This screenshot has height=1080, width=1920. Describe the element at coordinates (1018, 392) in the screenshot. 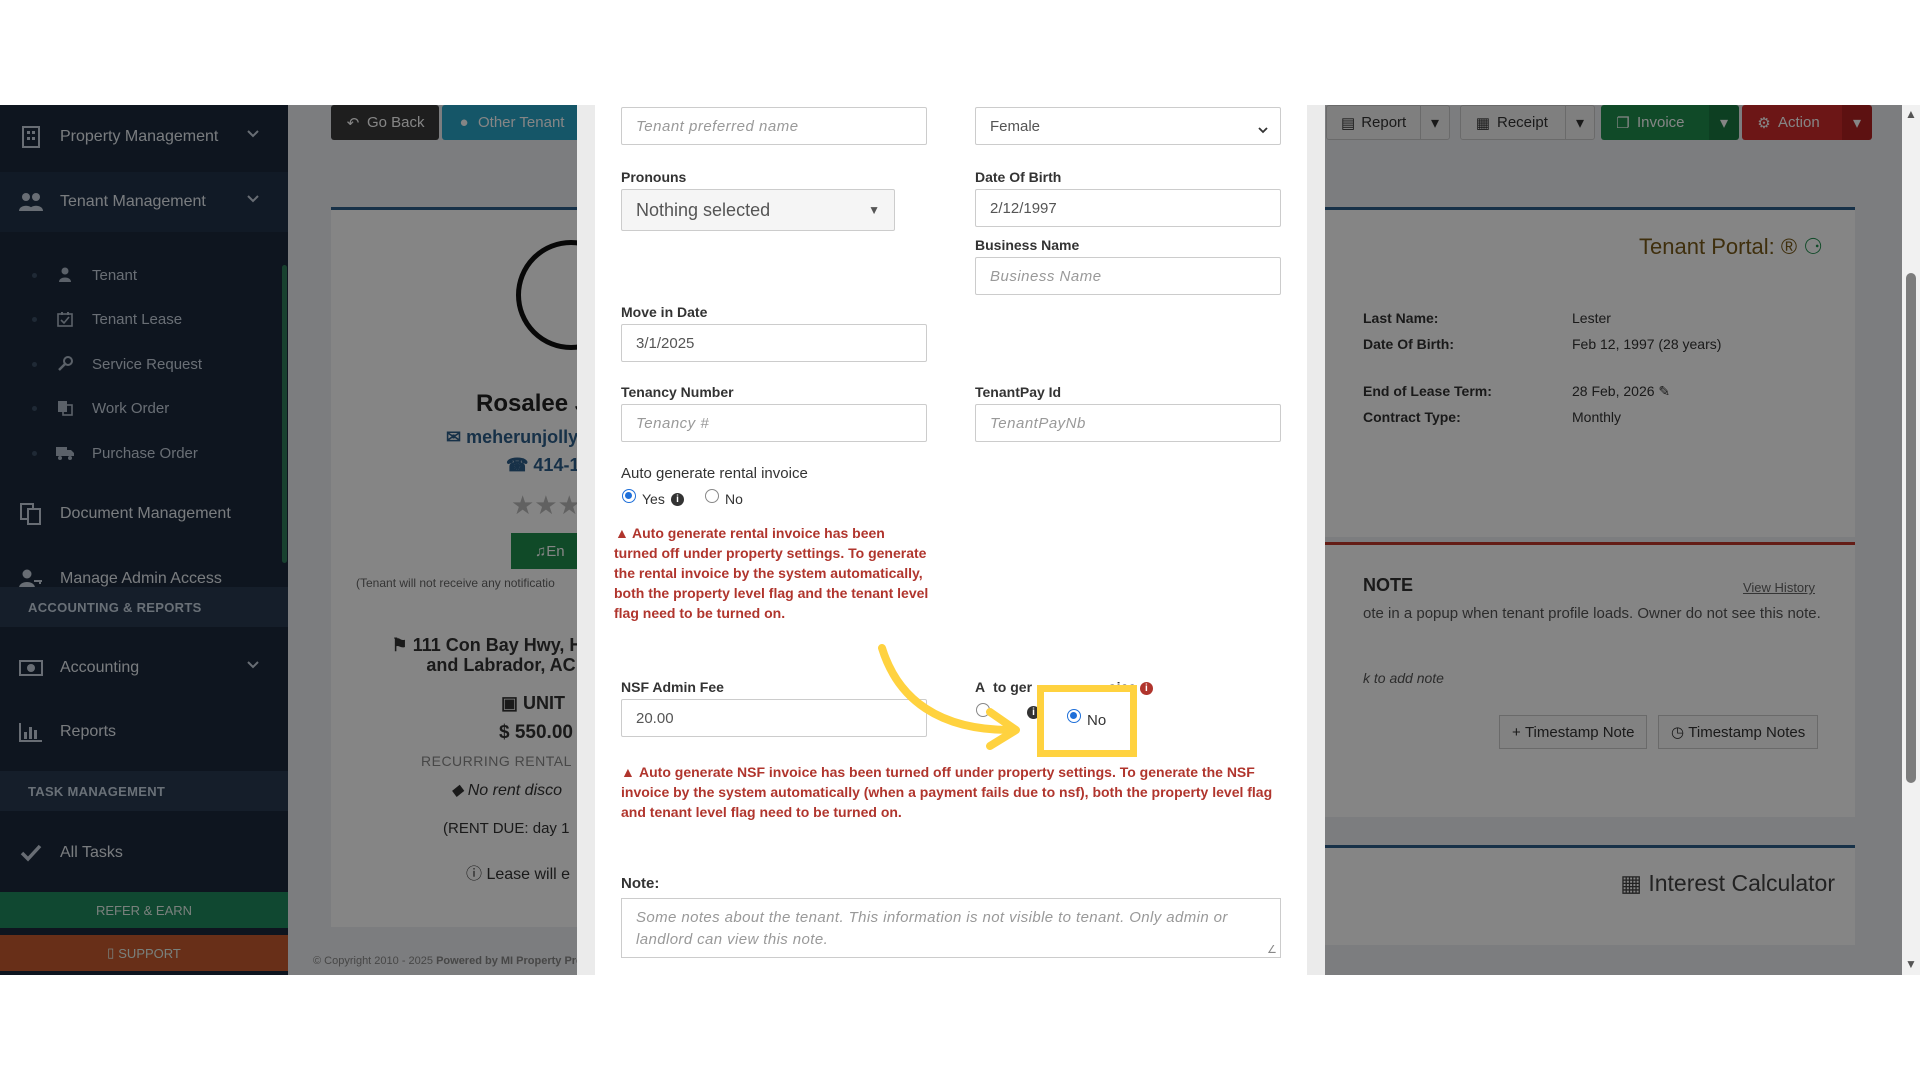

I see `tenantpay-id-label: TenantPay Id` at that location.